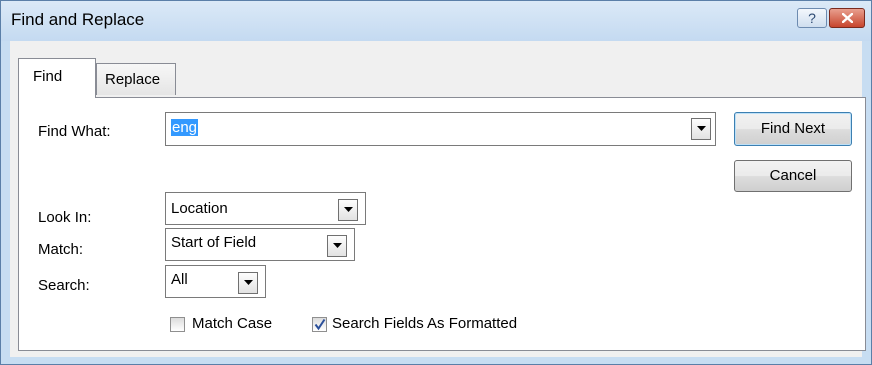 The image size is (872, 365). I want to click on close-x-icon, so click(847, 18).